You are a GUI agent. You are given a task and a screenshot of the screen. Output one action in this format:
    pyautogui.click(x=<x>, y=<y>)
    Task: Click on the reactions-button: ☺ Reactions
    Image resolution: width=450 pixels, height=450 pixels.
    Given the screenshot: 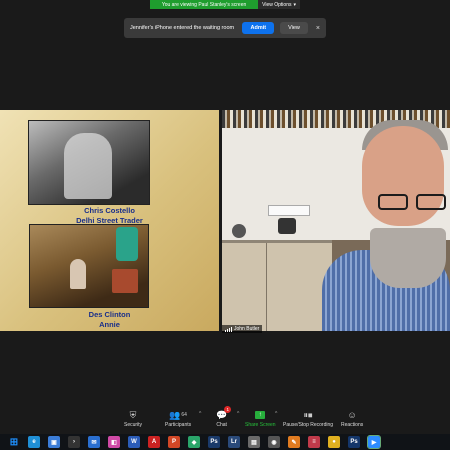 What is the action you would take?
    pyautogui.click(x=352, y=418)
    